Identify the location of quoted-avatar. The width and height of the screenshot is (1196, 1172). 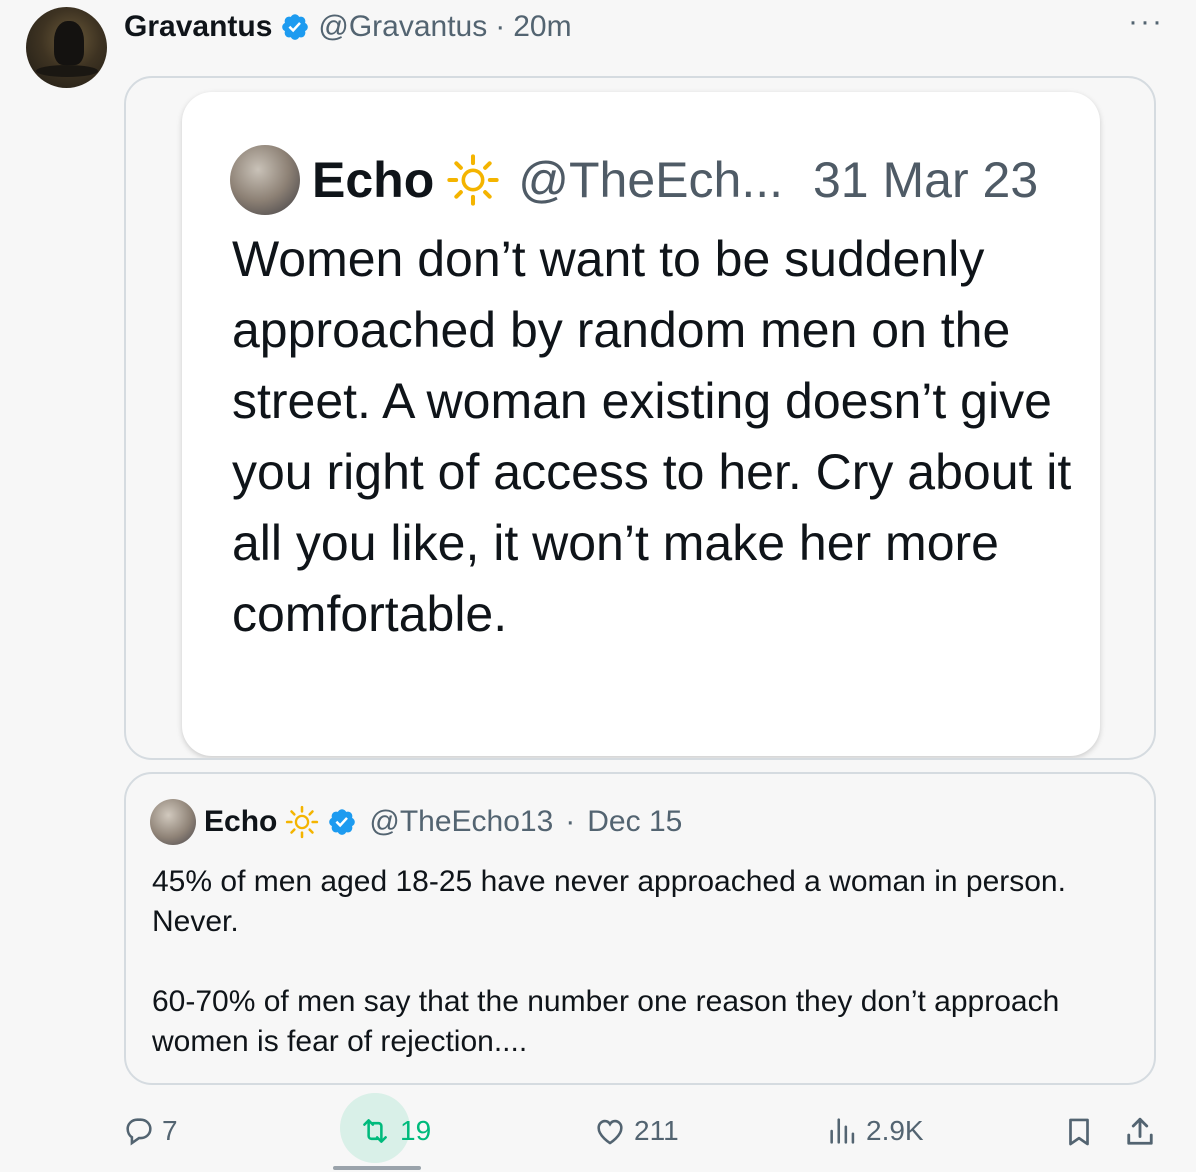
(173, 822).